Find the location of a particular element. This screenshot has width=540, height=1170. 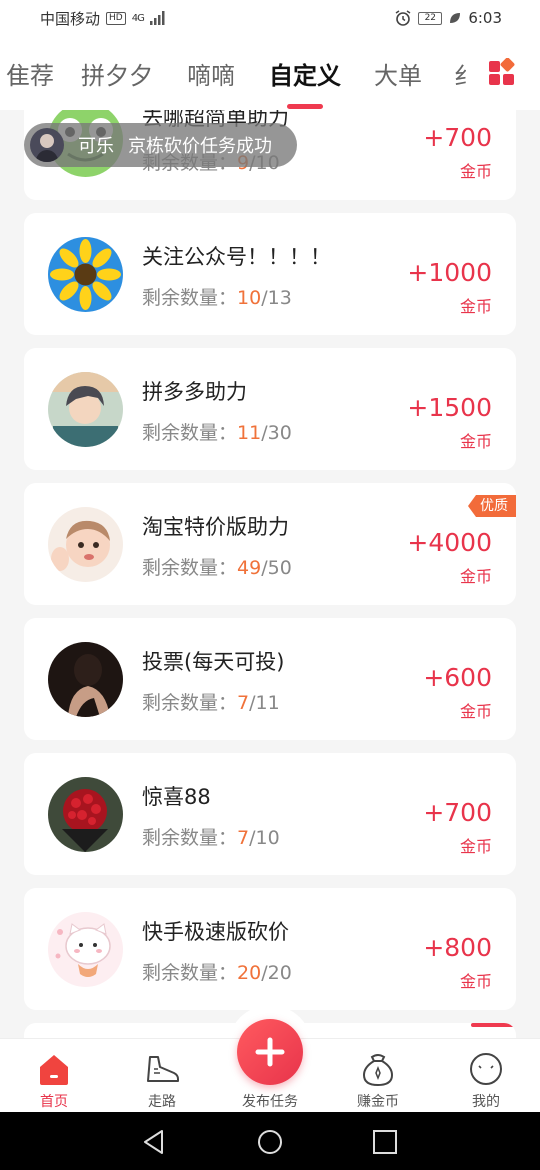

remaining-count: 49 is located at coordinates (249, 568).